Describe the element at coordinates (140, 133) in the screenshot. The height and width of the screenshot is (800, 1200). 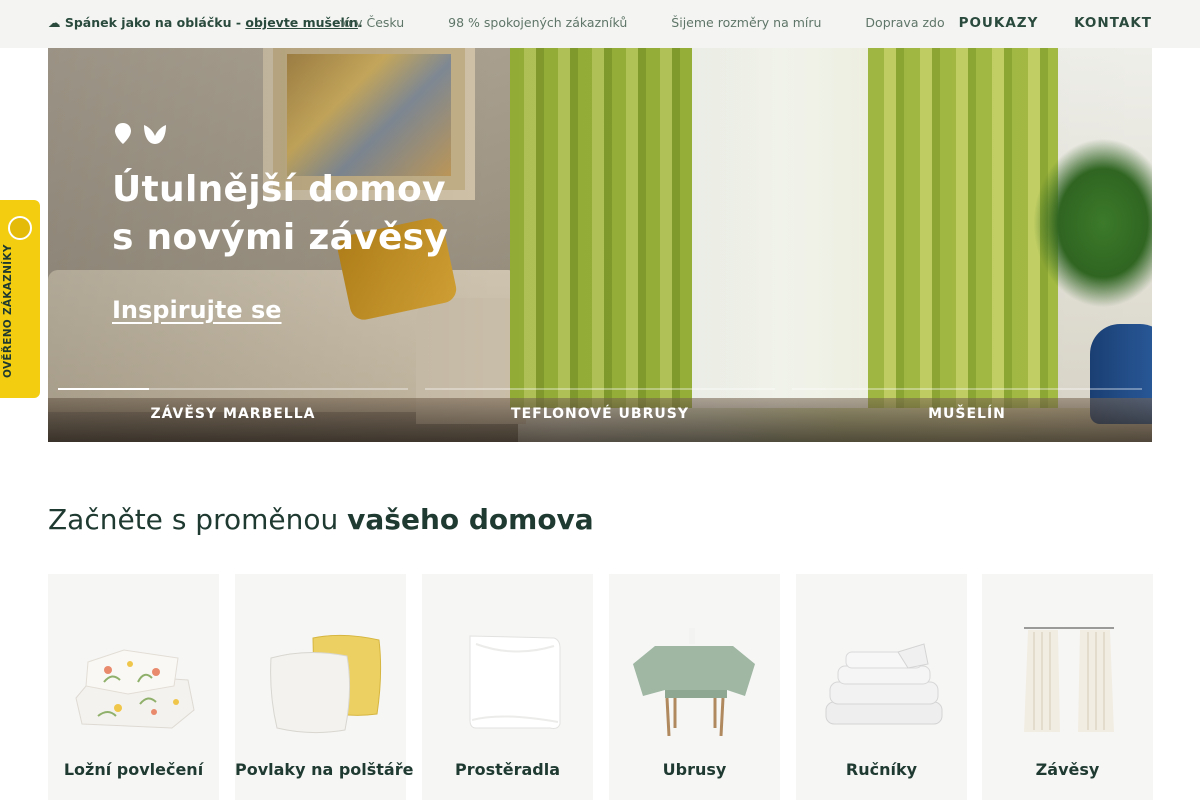
I see `brand-logo-icon` at that location.